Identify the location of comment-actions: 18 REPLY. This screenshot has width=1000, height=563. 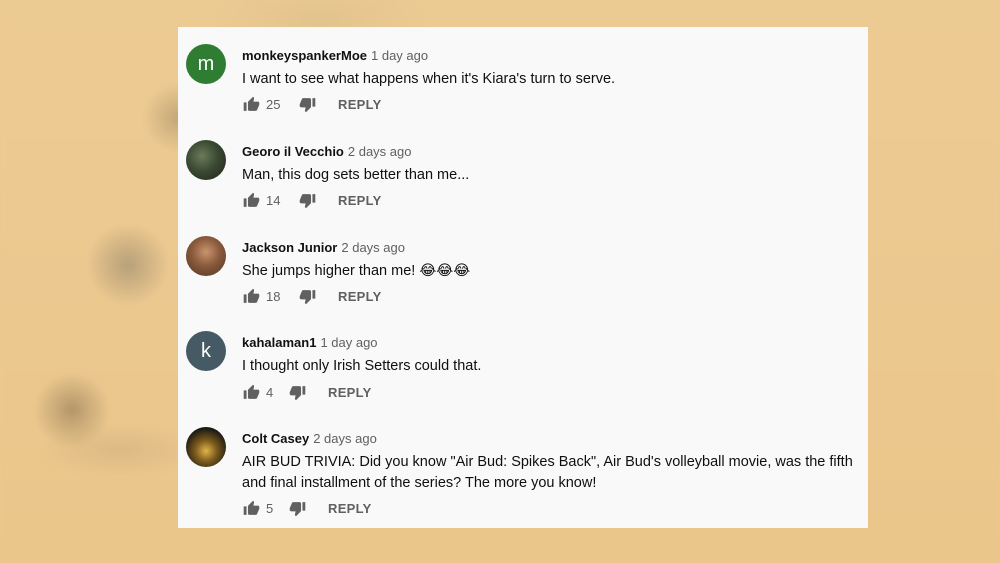
(312, 296).